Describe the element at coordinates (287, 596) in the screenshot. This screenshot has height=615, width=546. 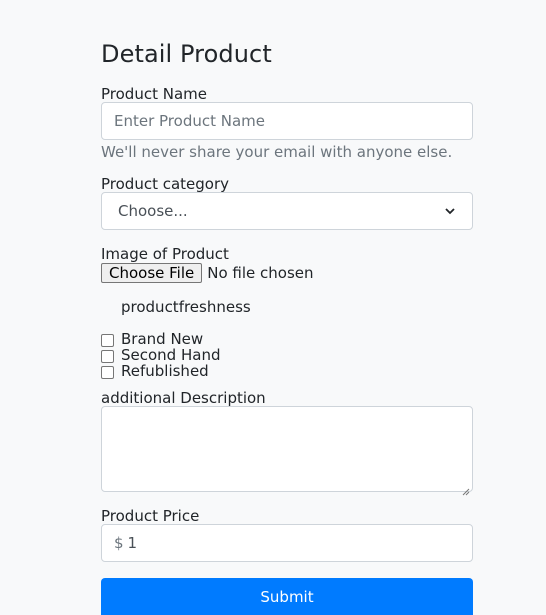
I see `submit-button: Submit` at that location.